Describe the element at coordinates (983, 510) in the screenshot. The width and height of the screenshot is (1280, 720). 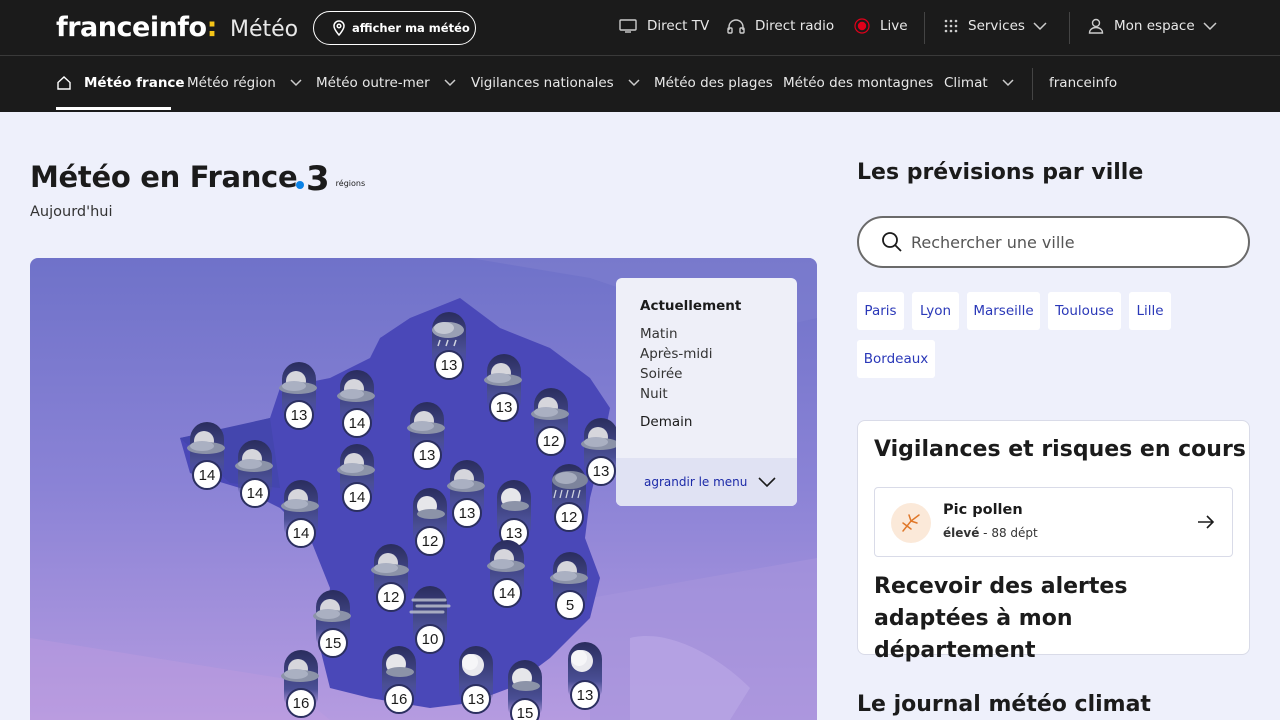
I see `pollen-title: Pic pollen` at that location.